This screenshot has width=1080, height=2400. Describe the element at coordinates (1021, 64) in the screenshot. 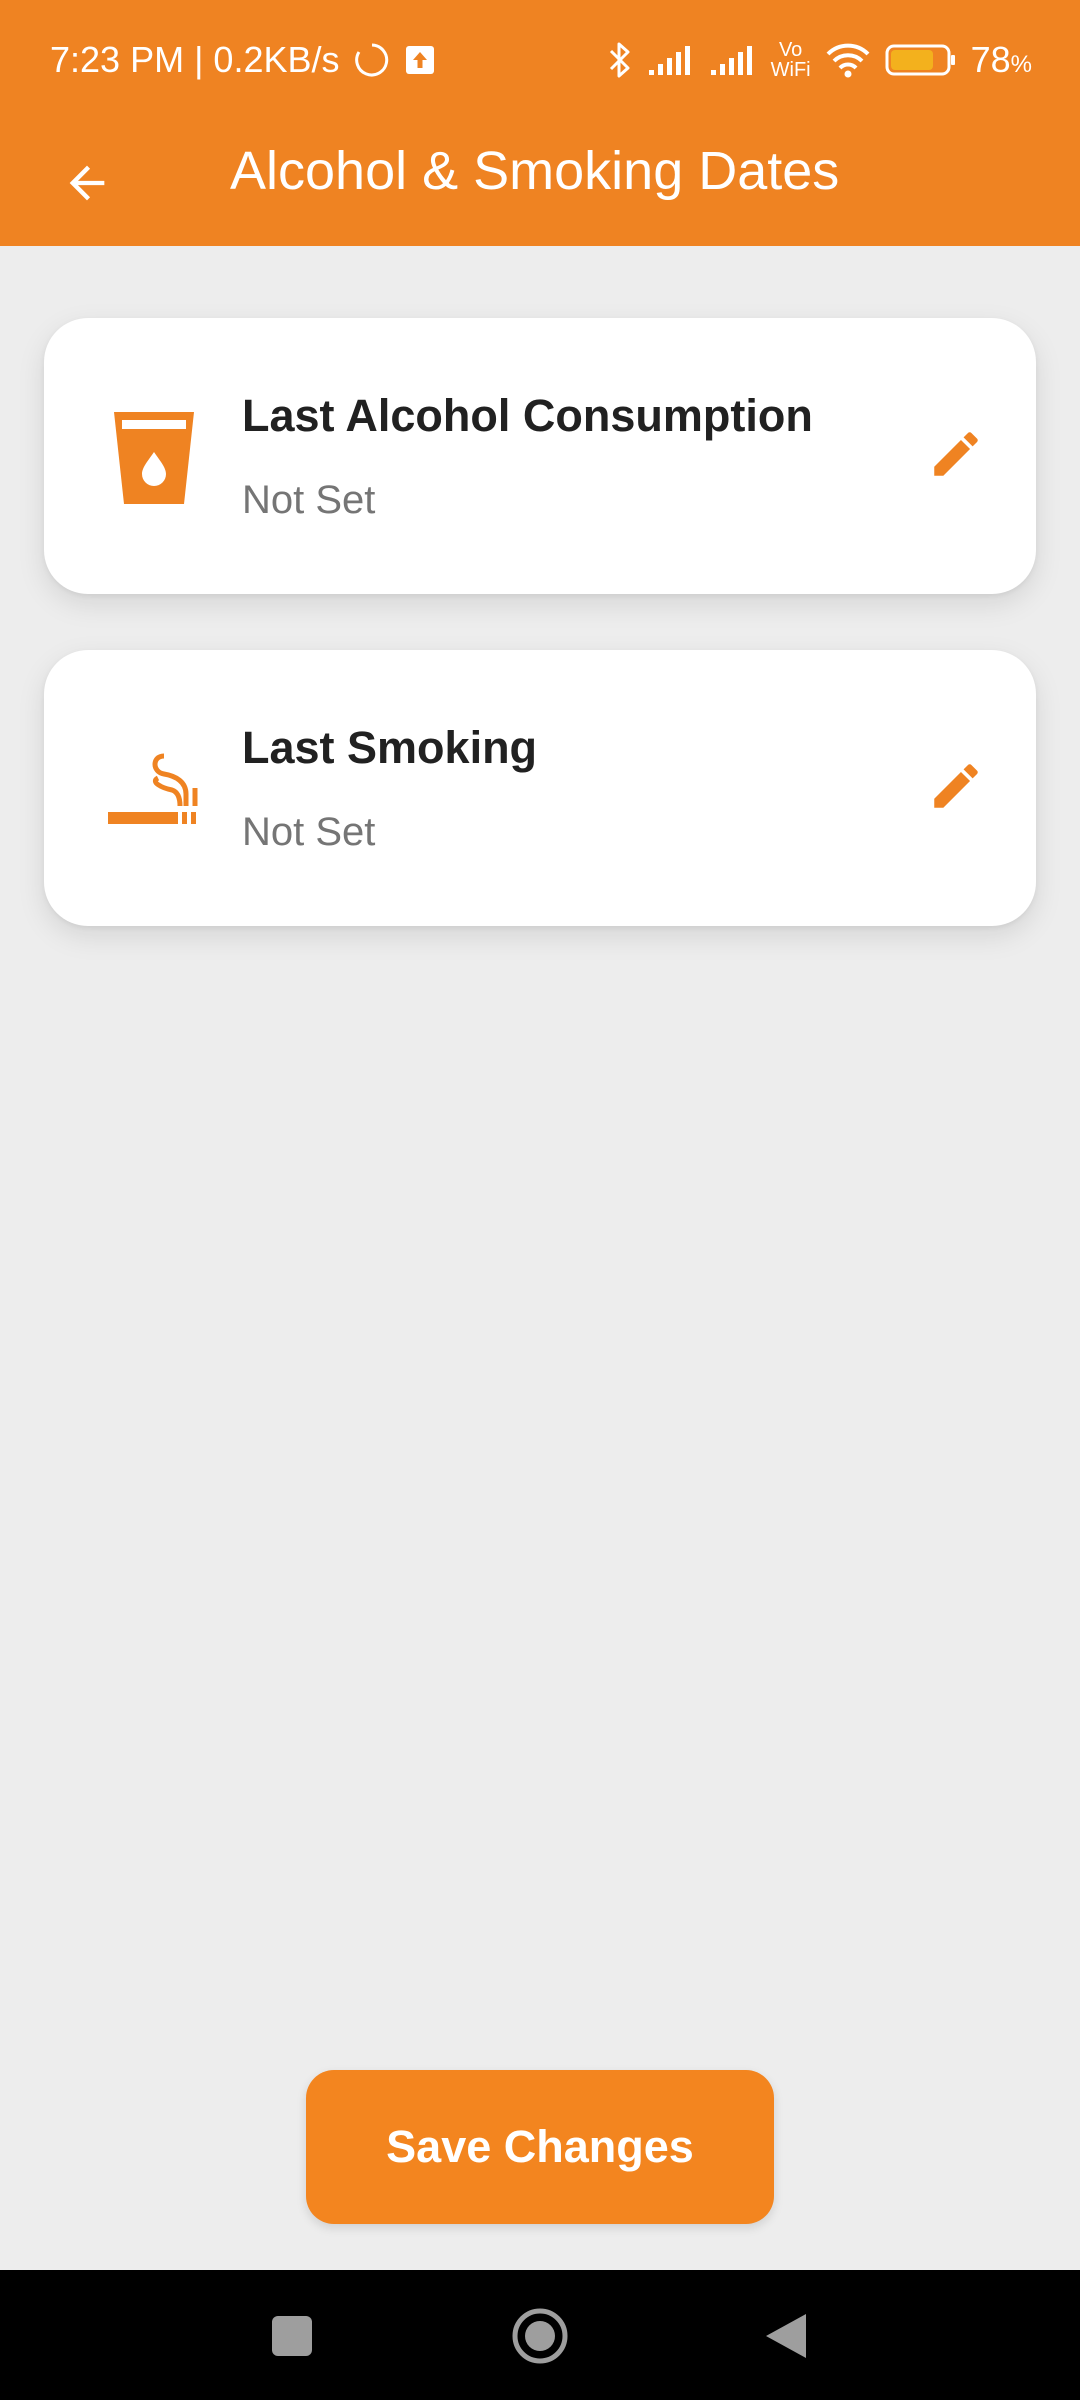

I see `battery-percent-unit: %` at that location.